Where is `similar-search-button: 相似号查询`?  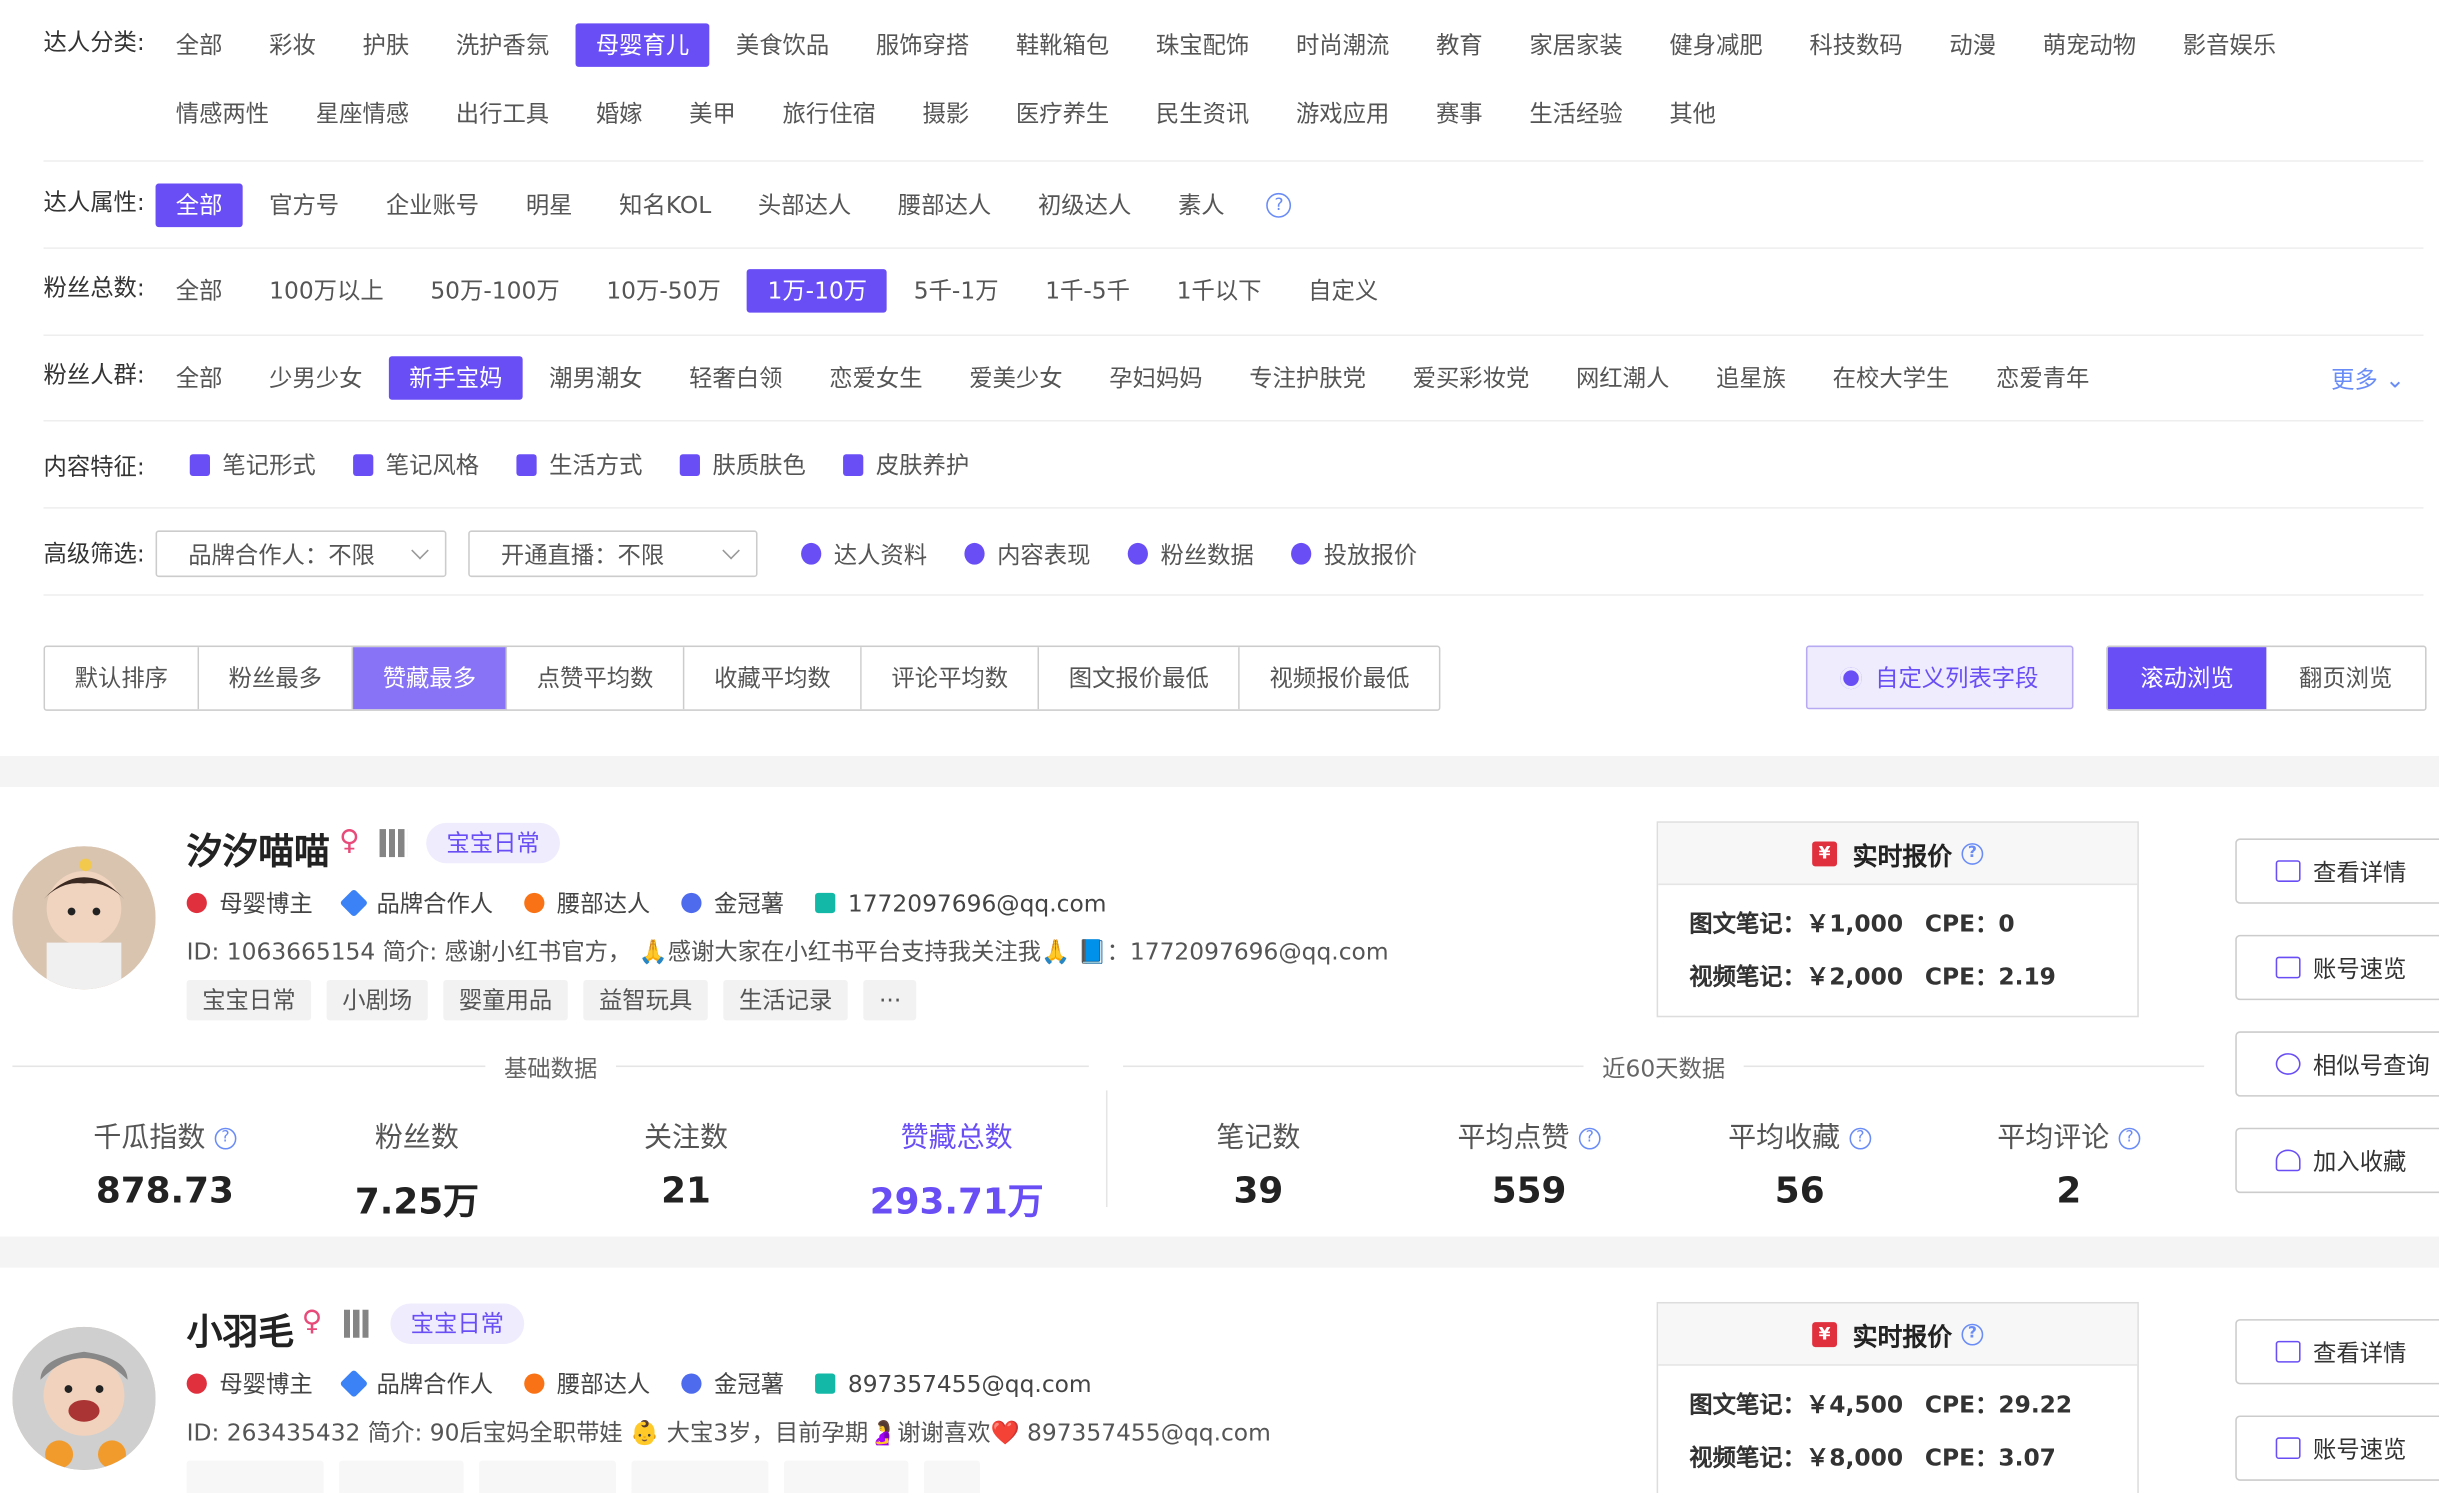 similar-search-button: 相似号查询 is located at coordinates (2337, 1064).